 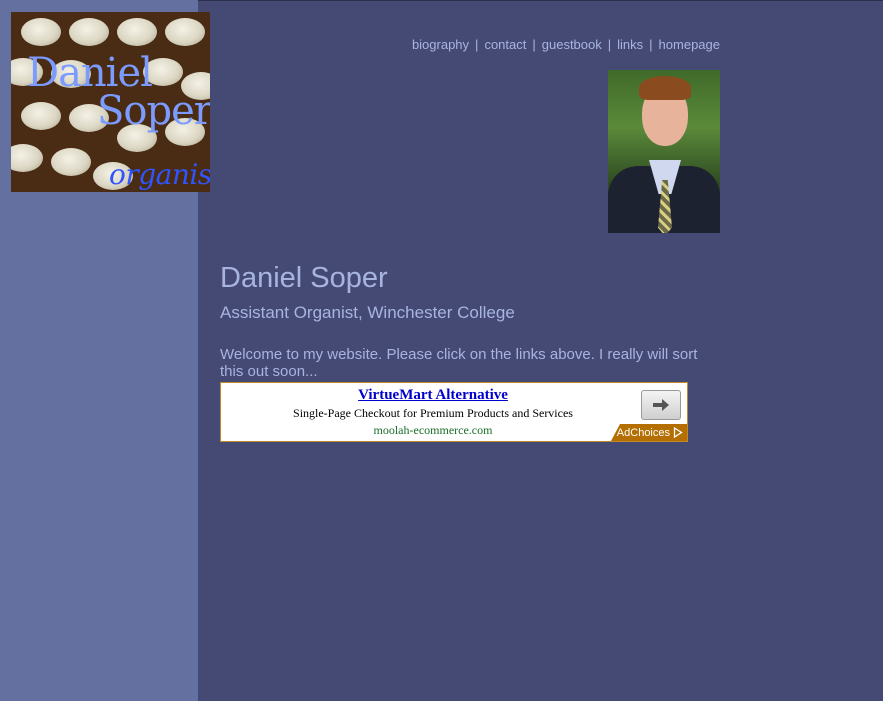 I want to click on ad-arrow-button, so click(x=661, y=405).